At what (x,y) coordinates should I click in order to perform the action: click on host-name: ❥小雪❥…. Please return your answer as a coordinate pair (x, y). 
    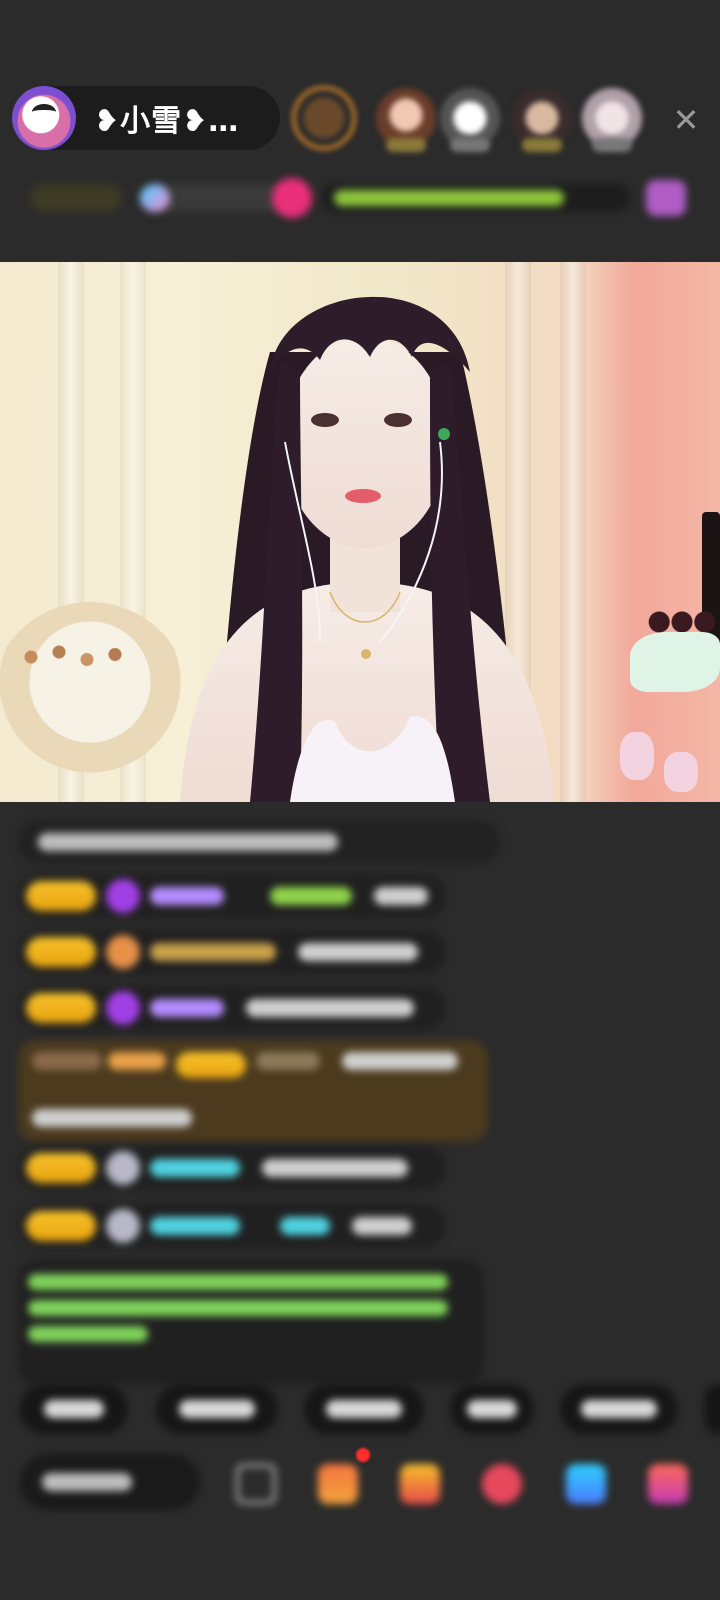
    Looking at the image, I should click on (167, 121).